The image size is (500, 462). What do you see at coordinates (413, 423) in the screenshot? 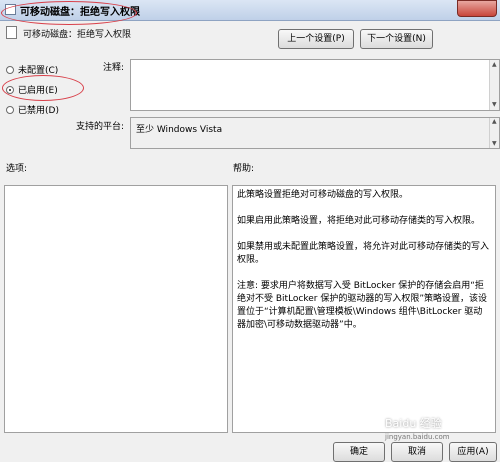
I see `baidu-watermark: Baidu 经验` at bounding box center [413, 423].